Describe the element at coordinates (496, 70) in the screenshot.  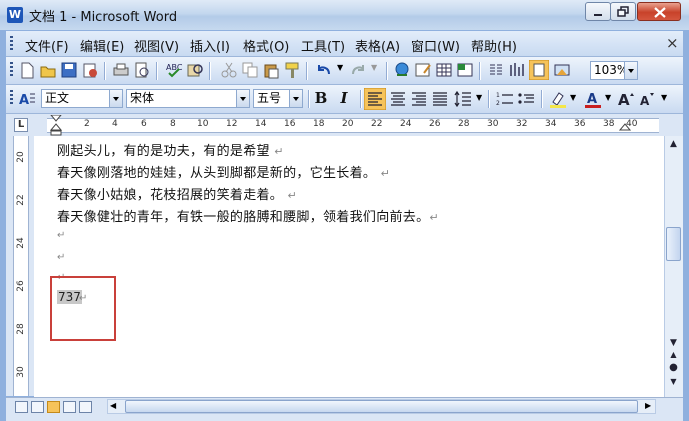
I see `columns-icon` at that location.